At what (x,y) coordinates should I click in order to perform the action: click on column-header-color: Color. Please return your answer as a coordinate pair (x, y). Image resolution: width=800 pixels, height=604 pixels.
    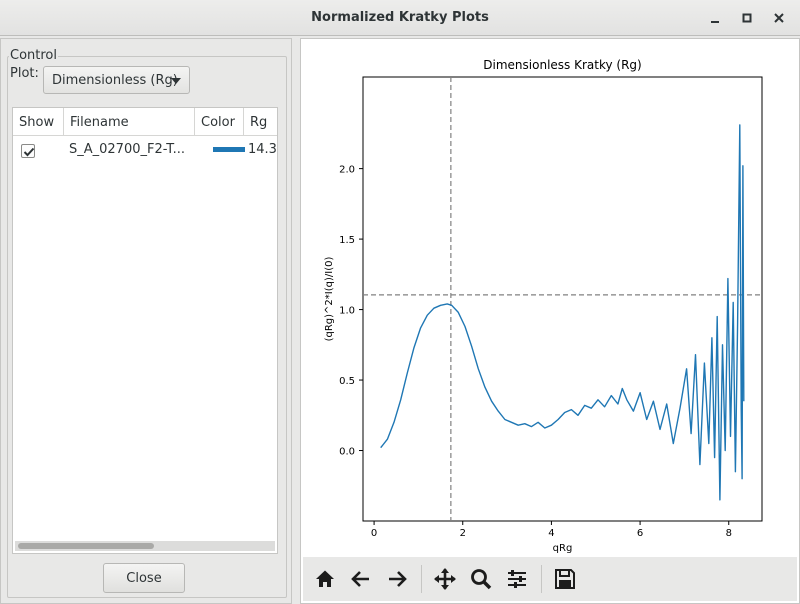
    Looking at the image, I should click on (219, 122).